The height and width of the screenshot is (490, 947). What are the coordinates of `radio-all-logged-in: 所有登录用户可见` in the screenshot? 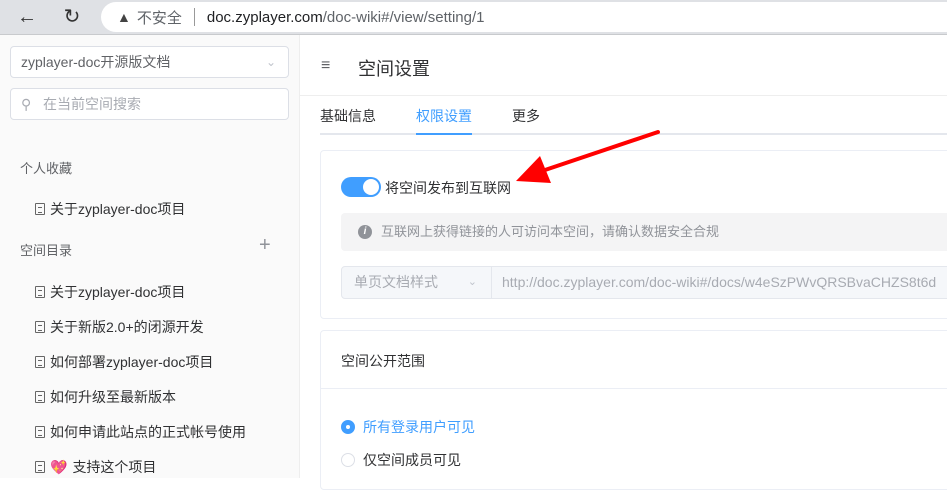 It's located at (408, 427).